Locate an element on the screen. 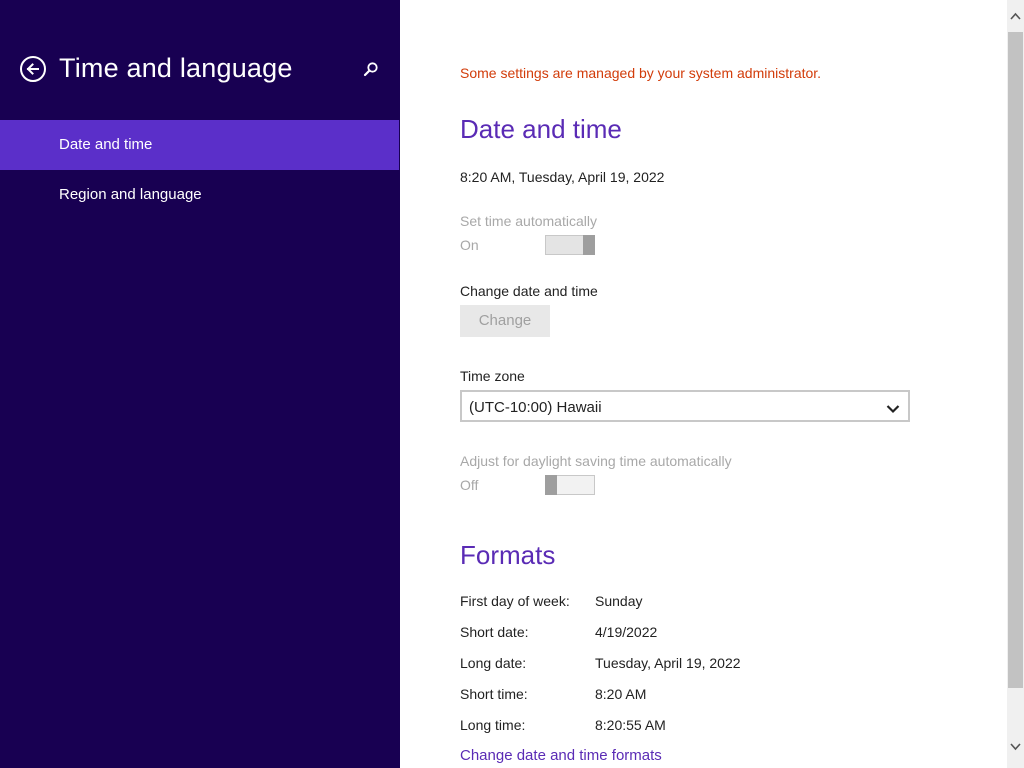  date-and-time-heading: Date and time is located at coordinates (541, 129).